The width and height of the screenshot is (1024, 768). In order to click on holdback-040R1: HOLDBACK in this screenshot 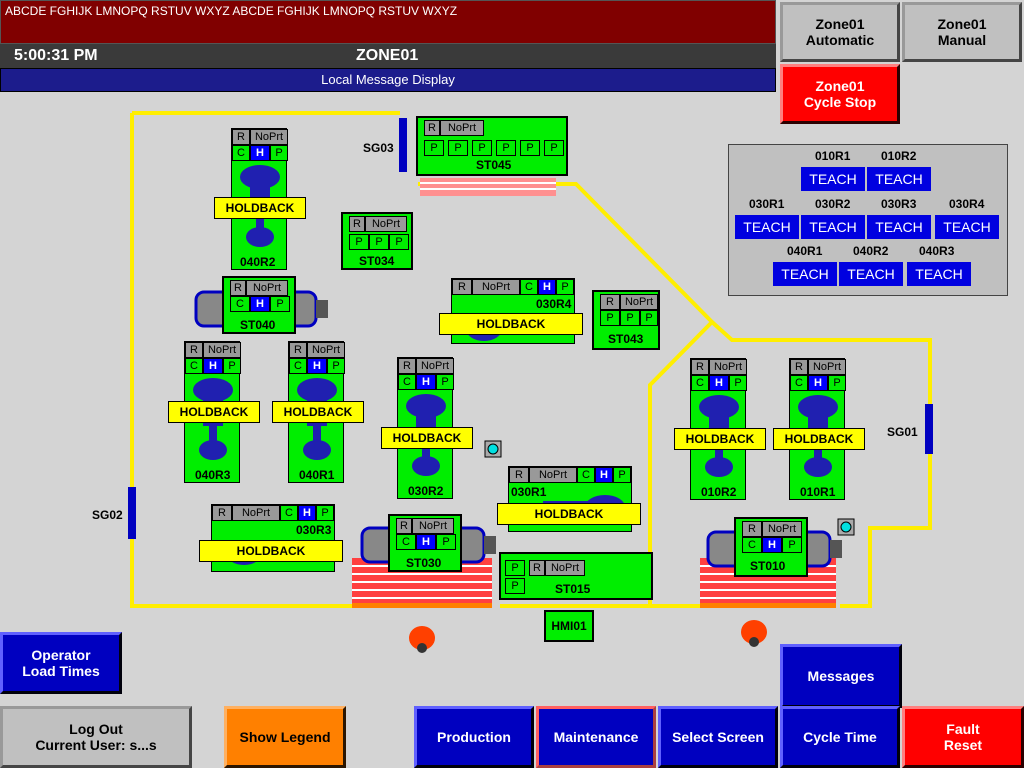, I will do `click(318, 412)`.